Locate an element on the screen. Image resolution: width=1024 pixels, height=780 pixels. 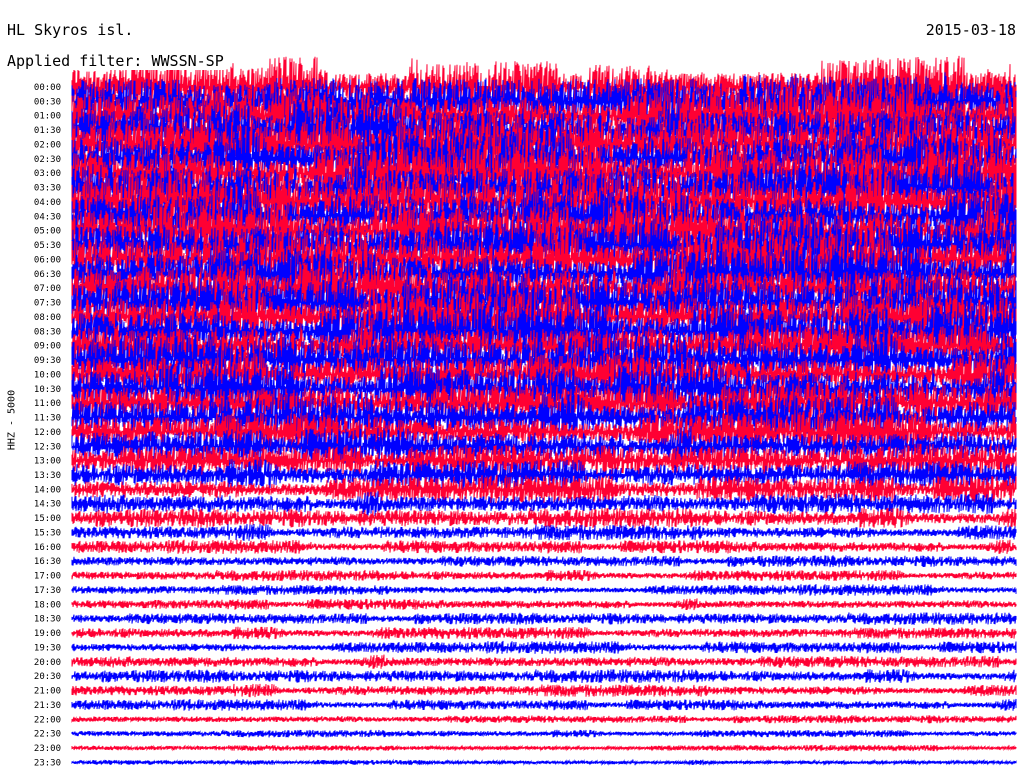
row-label: 14:30 is located at coordinates (47, 505).